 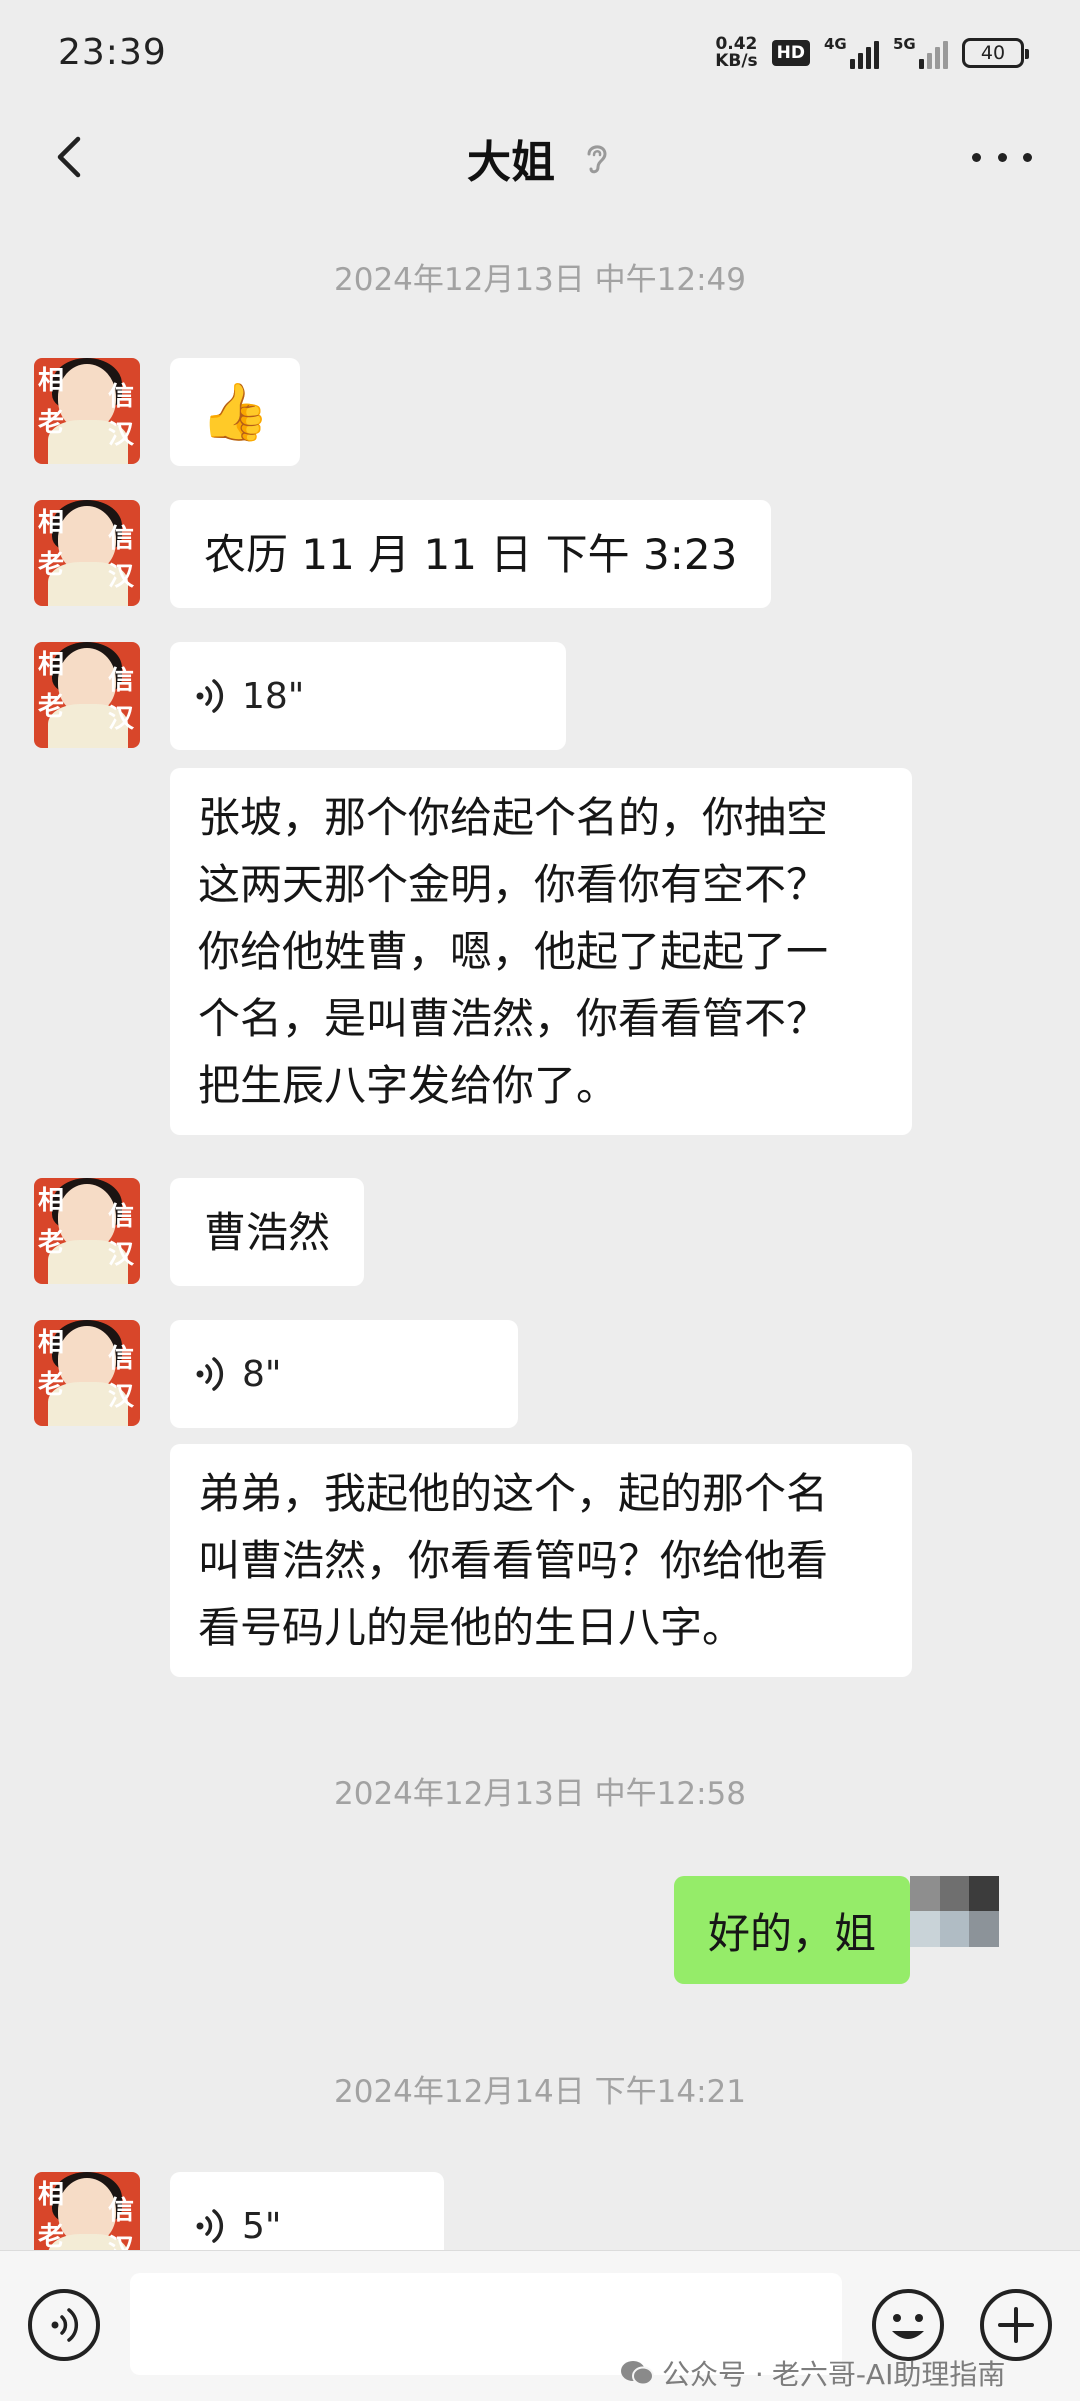 What do you see at coordinates (976, 157) in the screenshot?
I see `more-dots-icon` at bounding box center [976, 157].